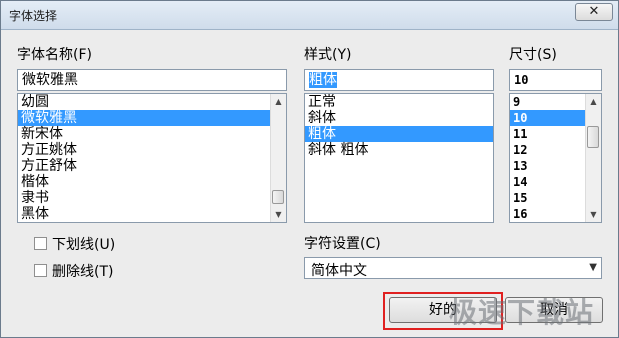  I want to click on close-button: ✕, so click(594, 12).